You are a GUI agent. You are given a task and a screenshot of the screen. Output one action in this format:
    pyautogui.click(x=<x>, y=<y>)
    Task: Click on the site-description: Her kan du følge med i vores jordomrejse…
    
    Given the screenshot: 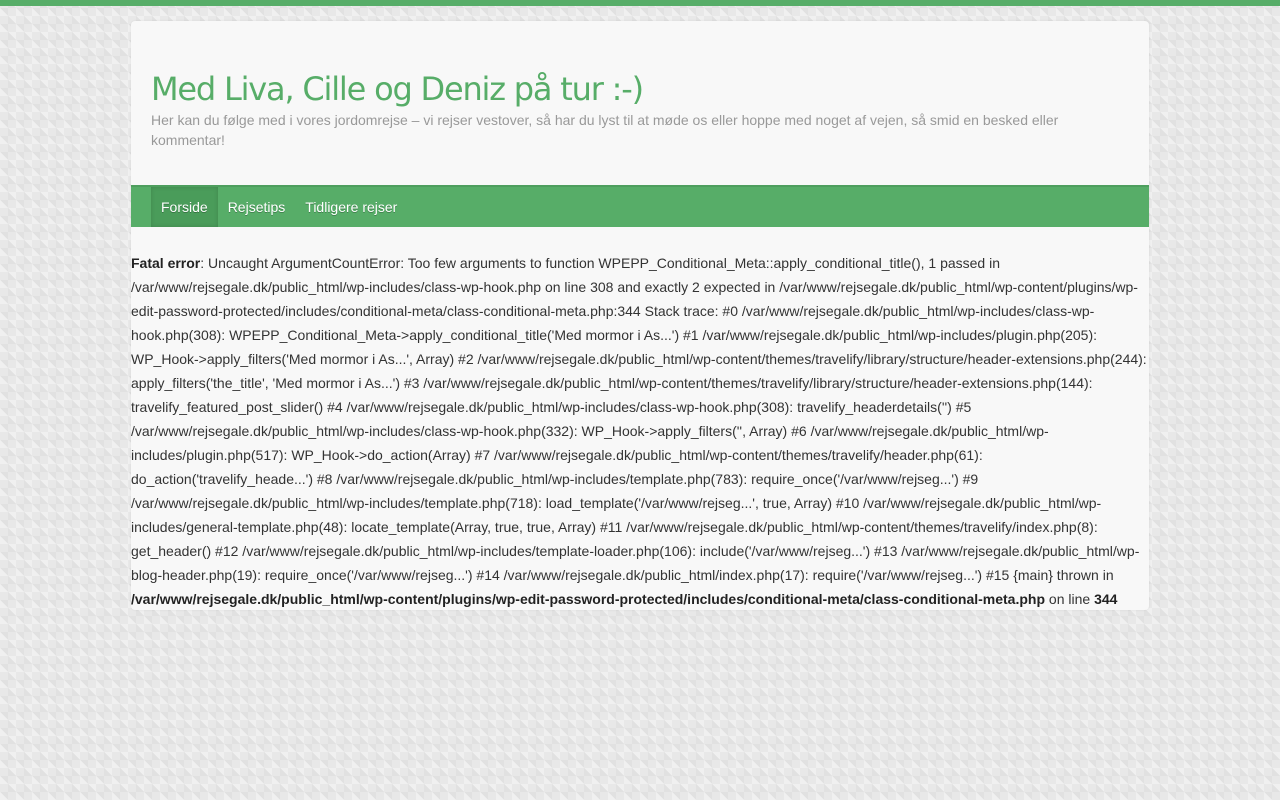 What is the action you would take?
    pyautogui.click(x=605, y=130)
    